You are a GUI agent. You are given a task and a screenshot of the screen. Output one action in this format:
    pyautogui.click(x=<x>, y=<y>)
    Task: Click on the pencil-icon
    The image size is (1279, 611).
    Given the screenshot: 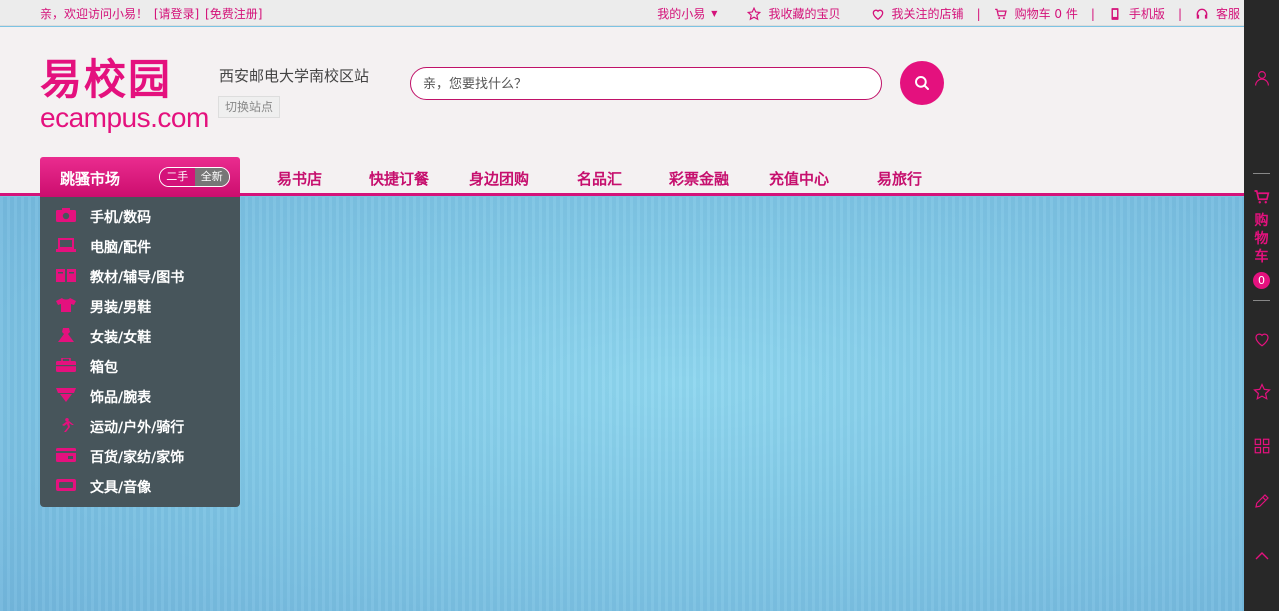 What is the action you would take?
    pyautogui.click(x=1261, y=501)
    